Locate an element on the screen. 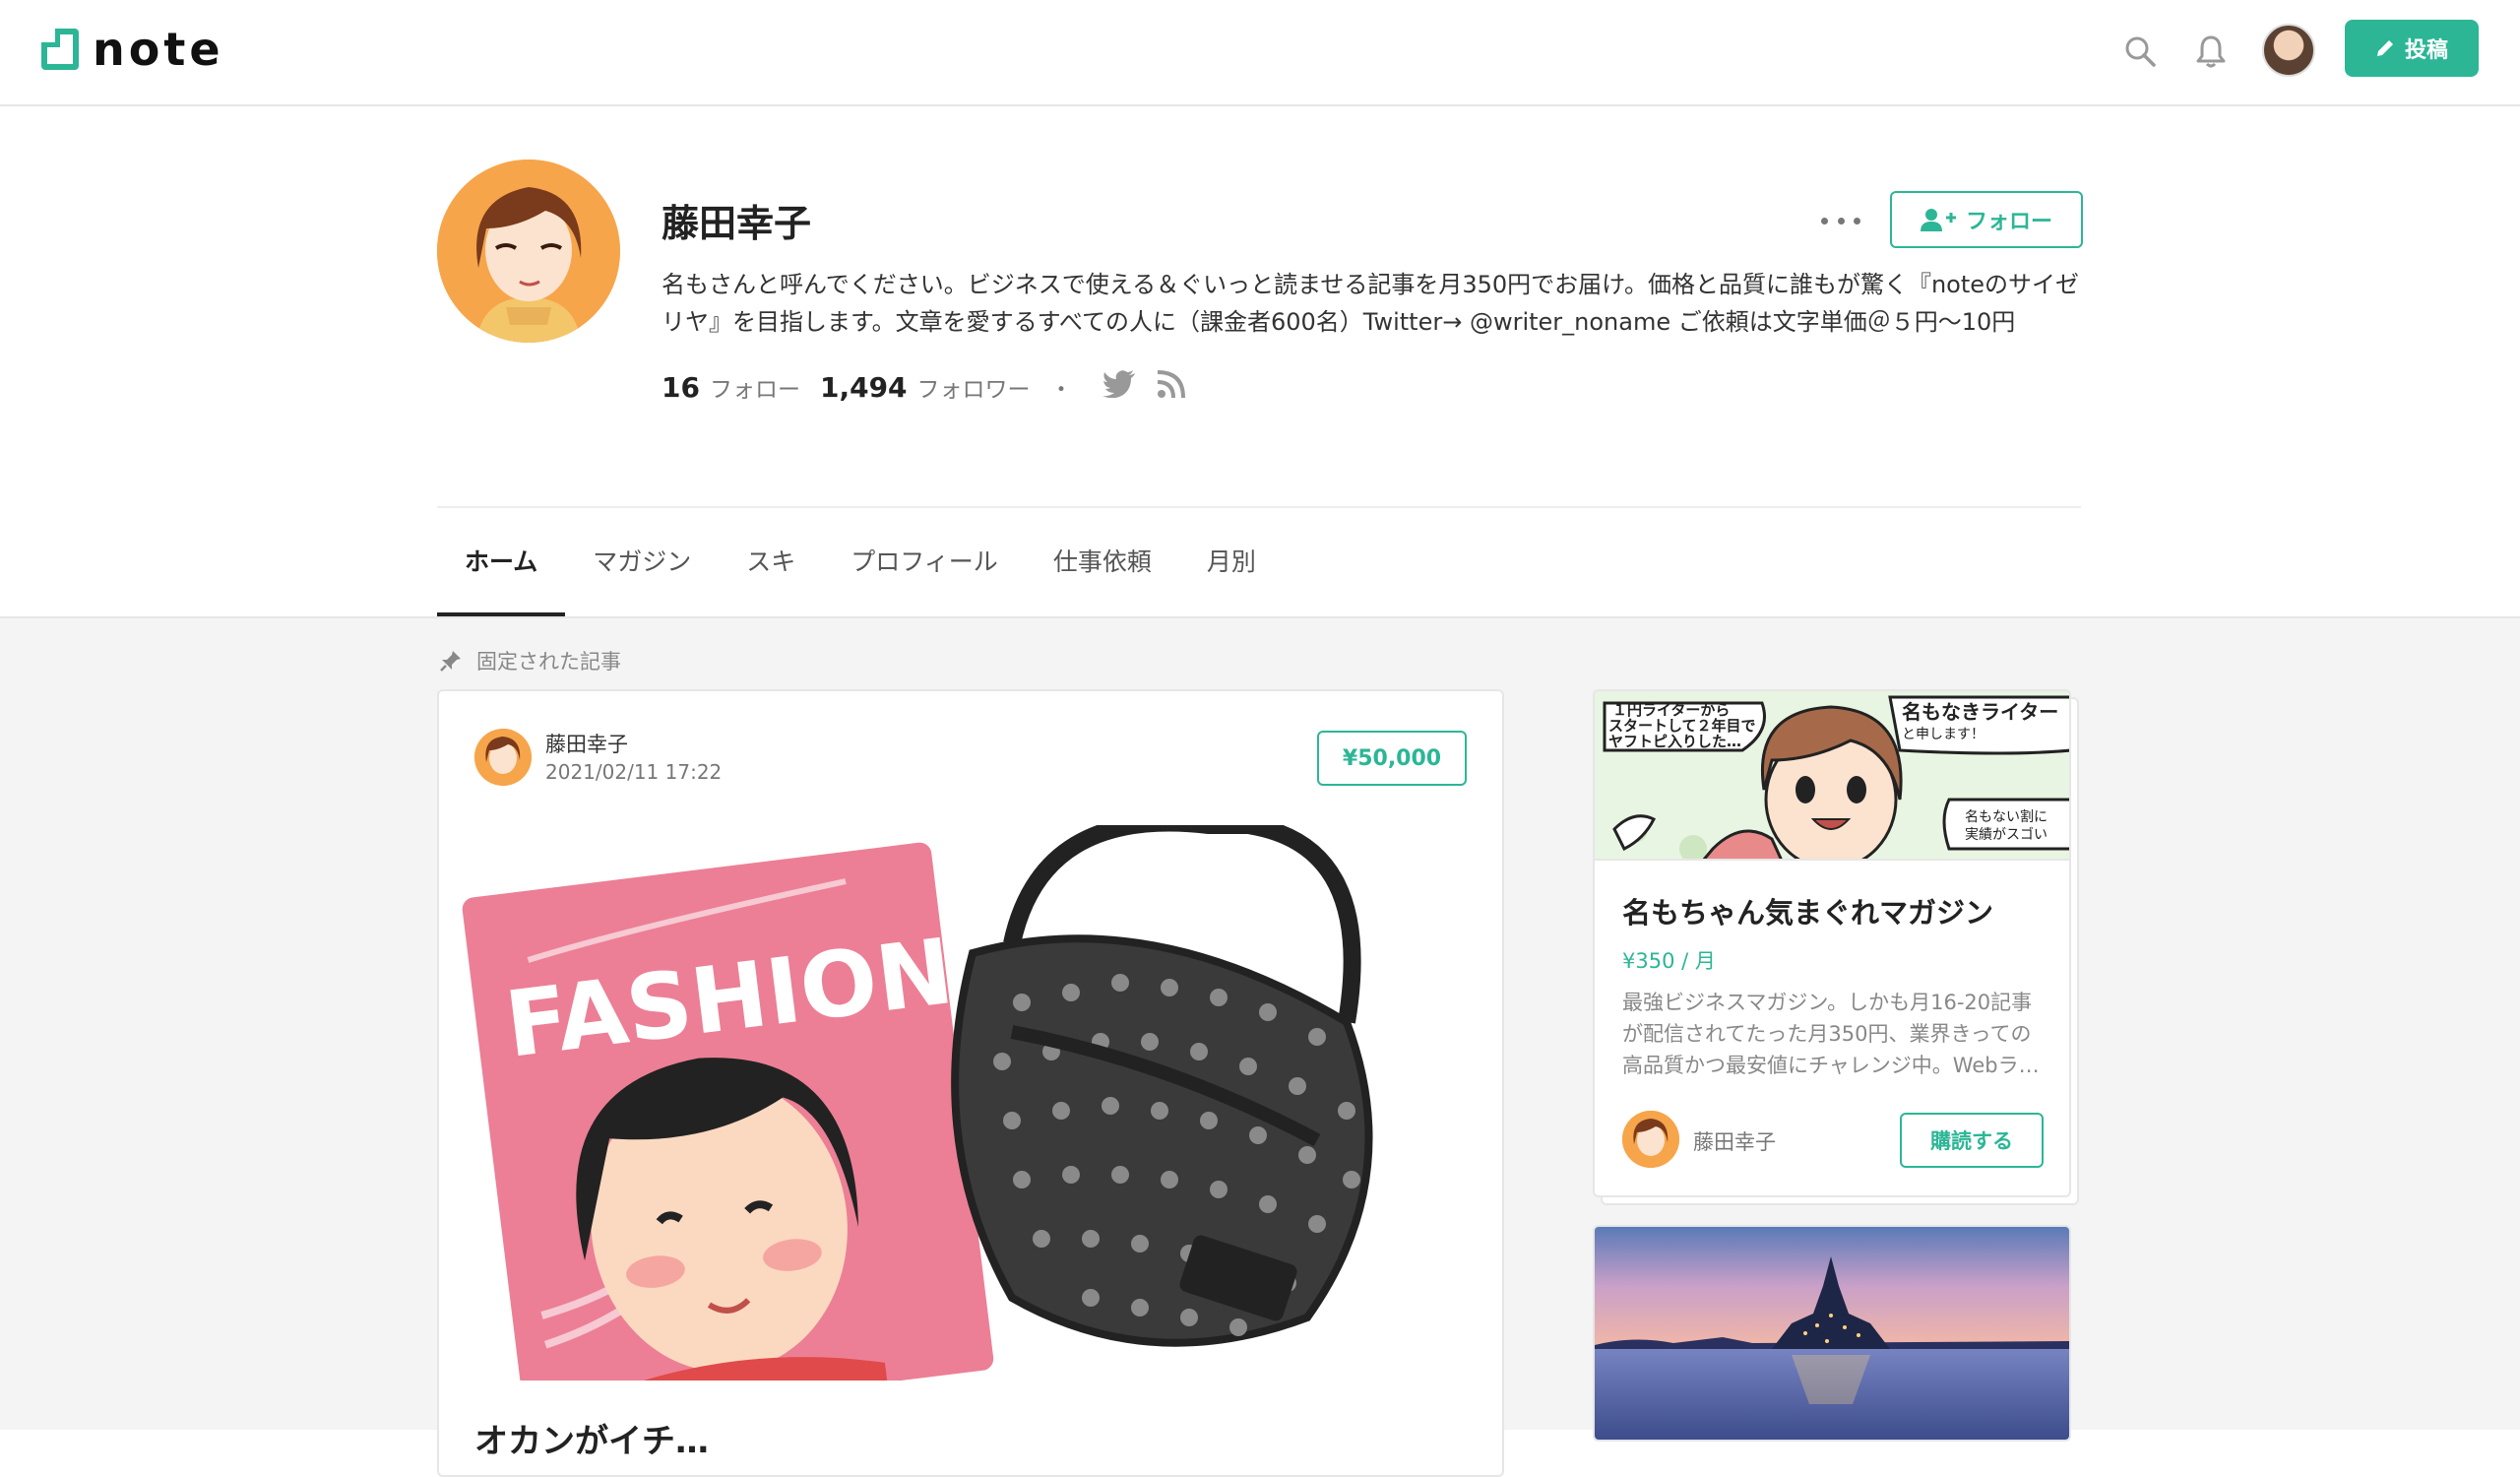  pinned-label-text: 固定された記事 is located at coordinates (548, 662).